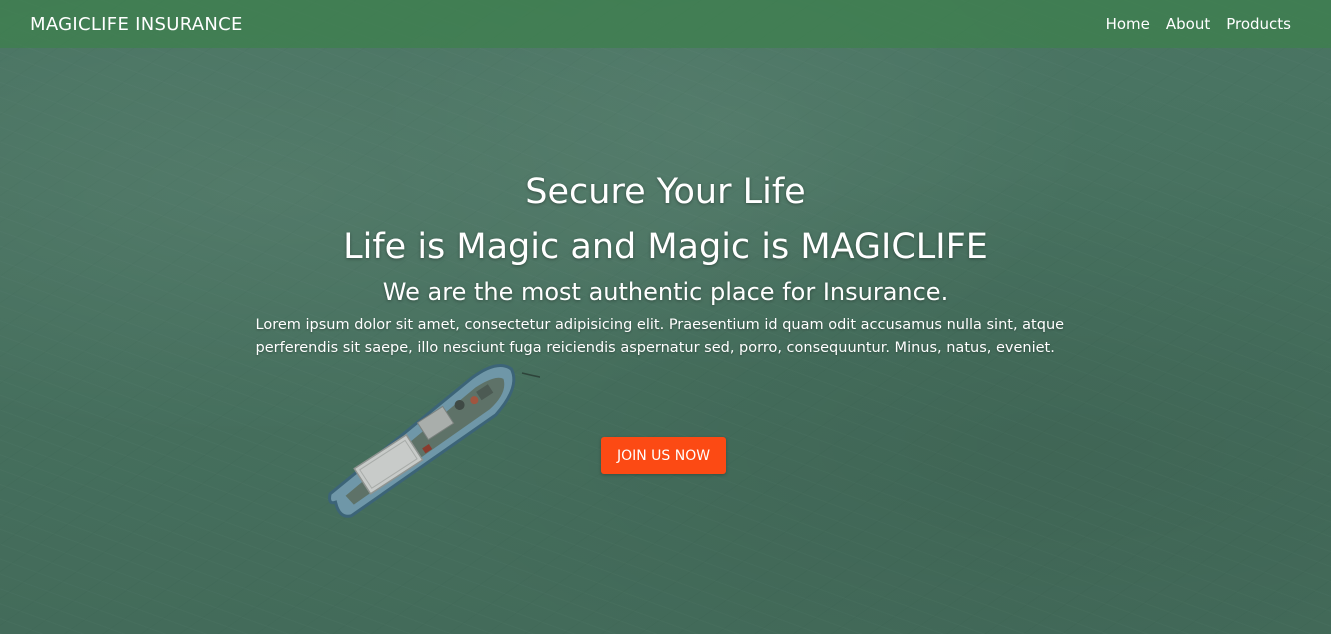  Describe the element at coordinates (665, 24) in the screenshot. I see `top-navbar: MAGICLIFE INSURANCE Home About Products` at that location.